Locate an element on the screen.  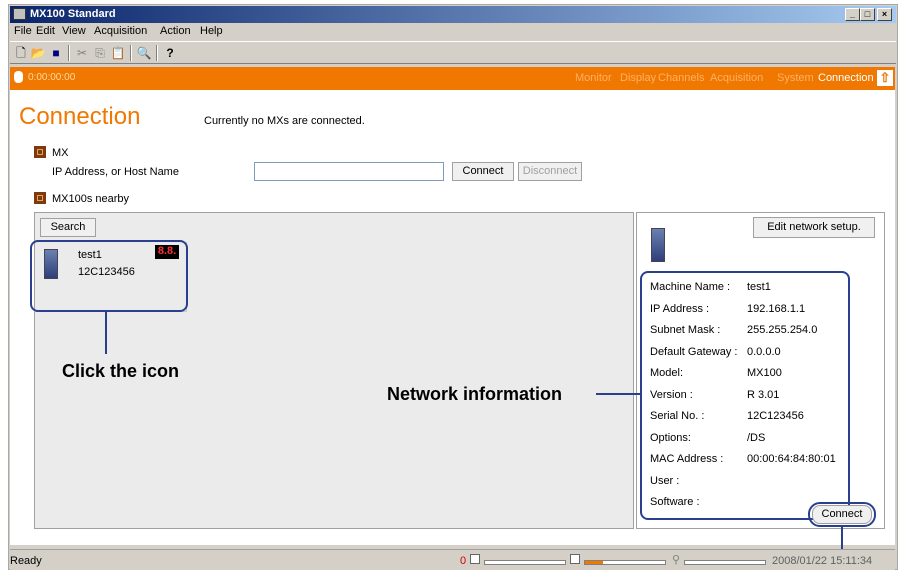
save-icon: ■ is located at coordinates (56, 53).